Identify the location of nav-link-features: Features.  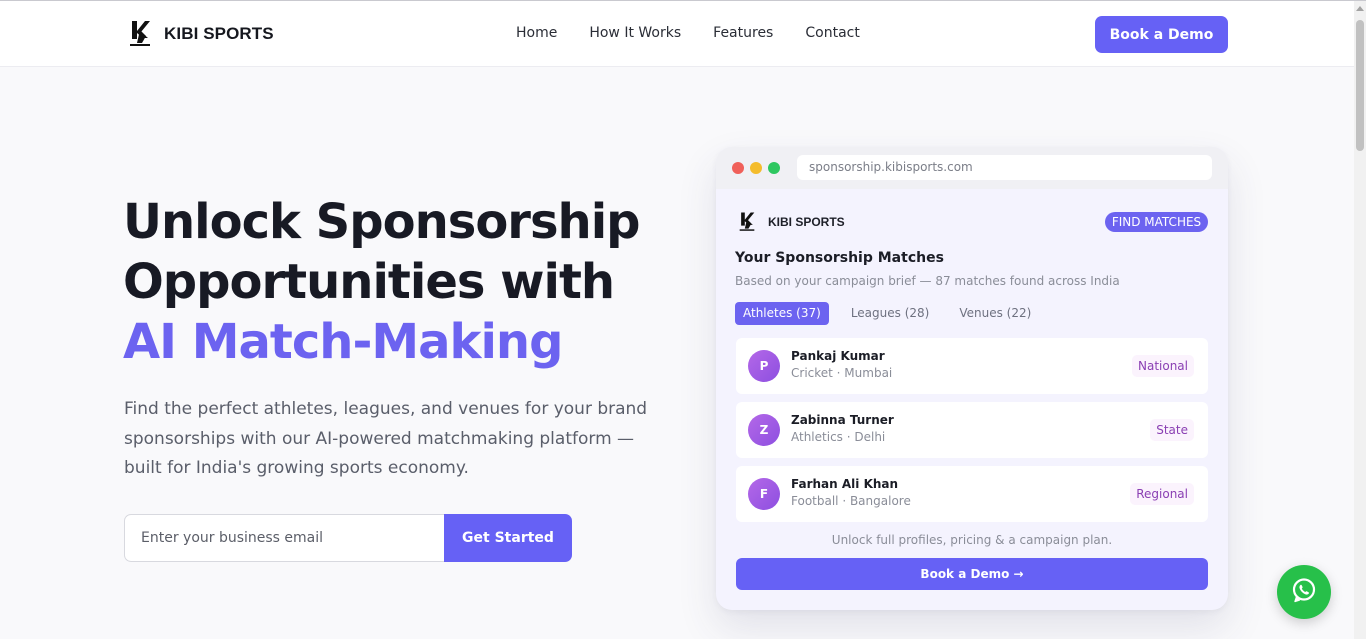
(743, 33).